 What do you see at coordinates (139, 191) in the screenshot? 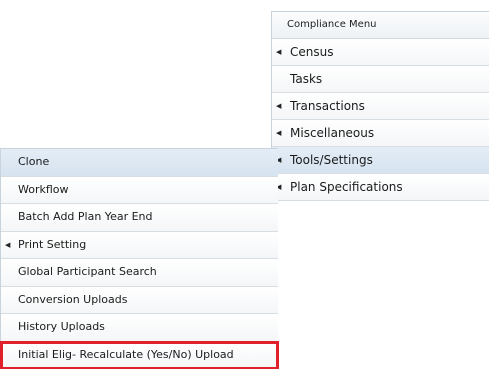
I see `submenu-item-workflow: Workflow` at bounding box center [139, 191].